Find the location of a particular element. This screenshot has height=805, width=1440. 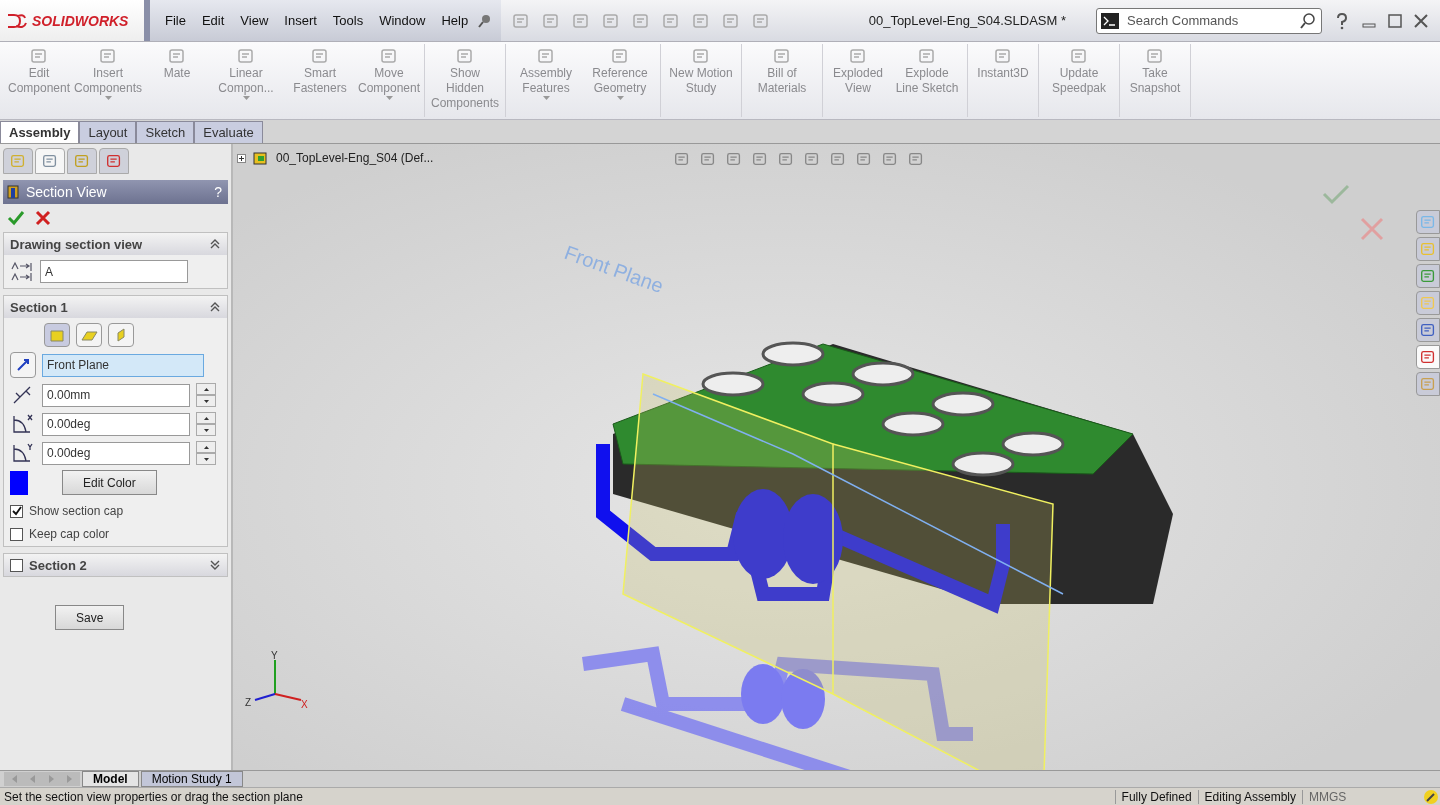

menu-item: Tools is located at coordinates (348, 20).